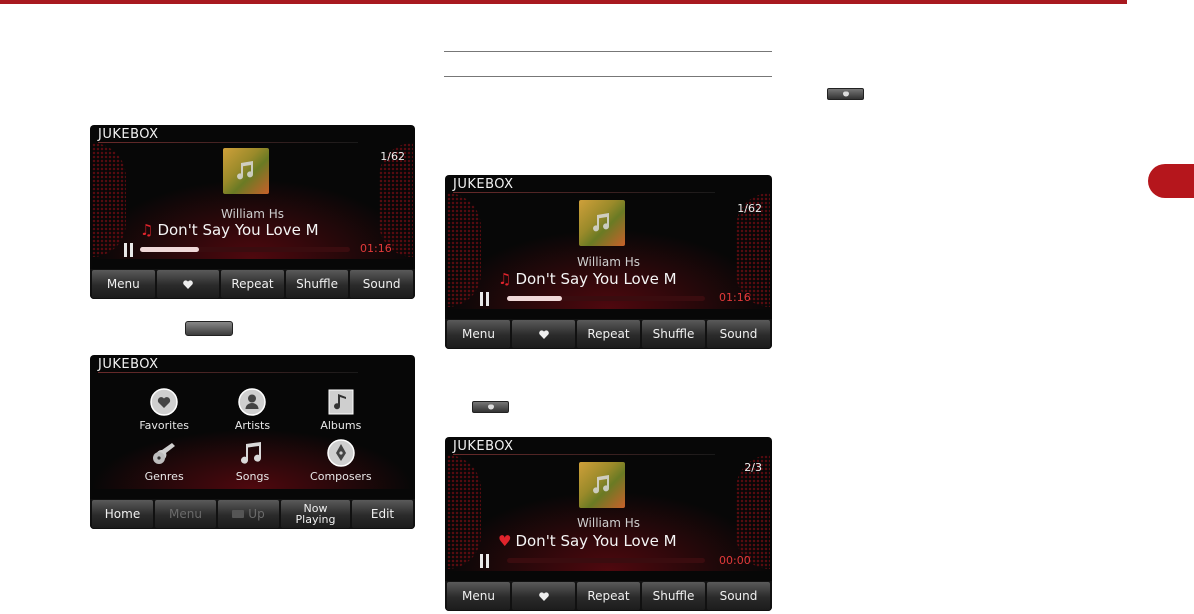  What do you see at coordinates (238, 514) in the screenshot?
I see `folder-up-icon` at bounding box center [238, 514].